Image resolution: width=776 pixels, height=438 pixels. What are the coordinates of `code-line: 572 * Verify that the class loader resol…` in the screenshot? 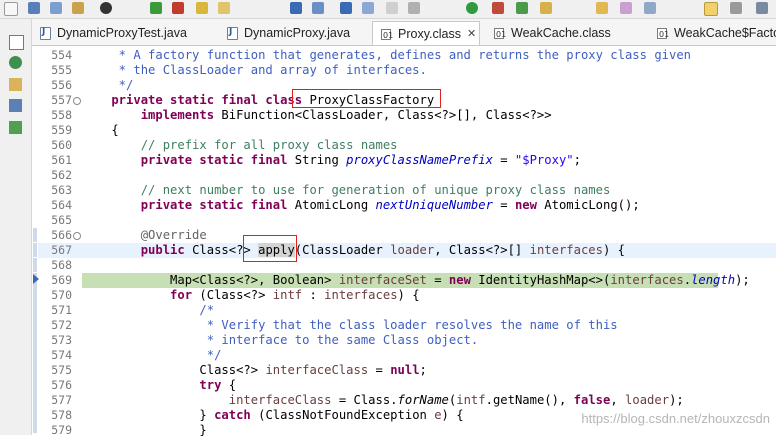 It's located at (407, 325).